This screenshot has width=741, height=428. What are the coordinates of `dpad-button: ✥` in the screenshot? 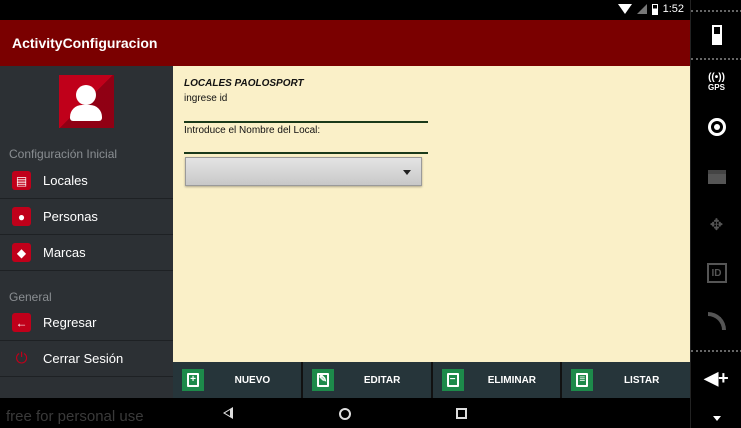 It's located at (716, 225).